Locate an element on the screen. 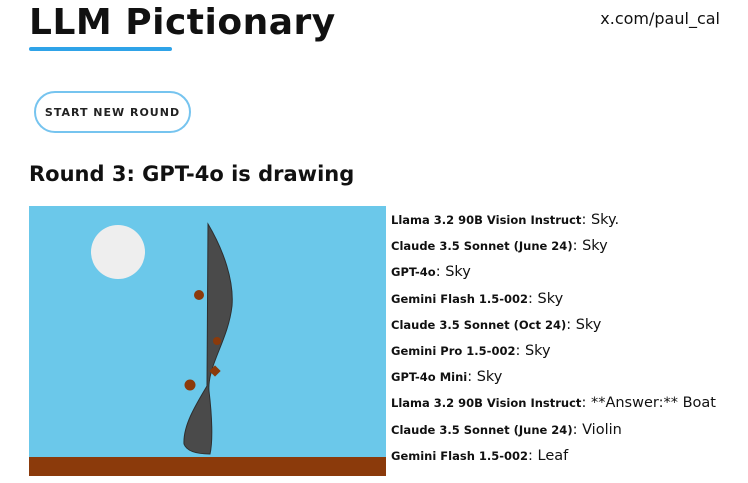 This screenshot has width=748, height=483. guess-item: Gemini Flash 1.5-002: Leaf is located at coordinates (553, 457).